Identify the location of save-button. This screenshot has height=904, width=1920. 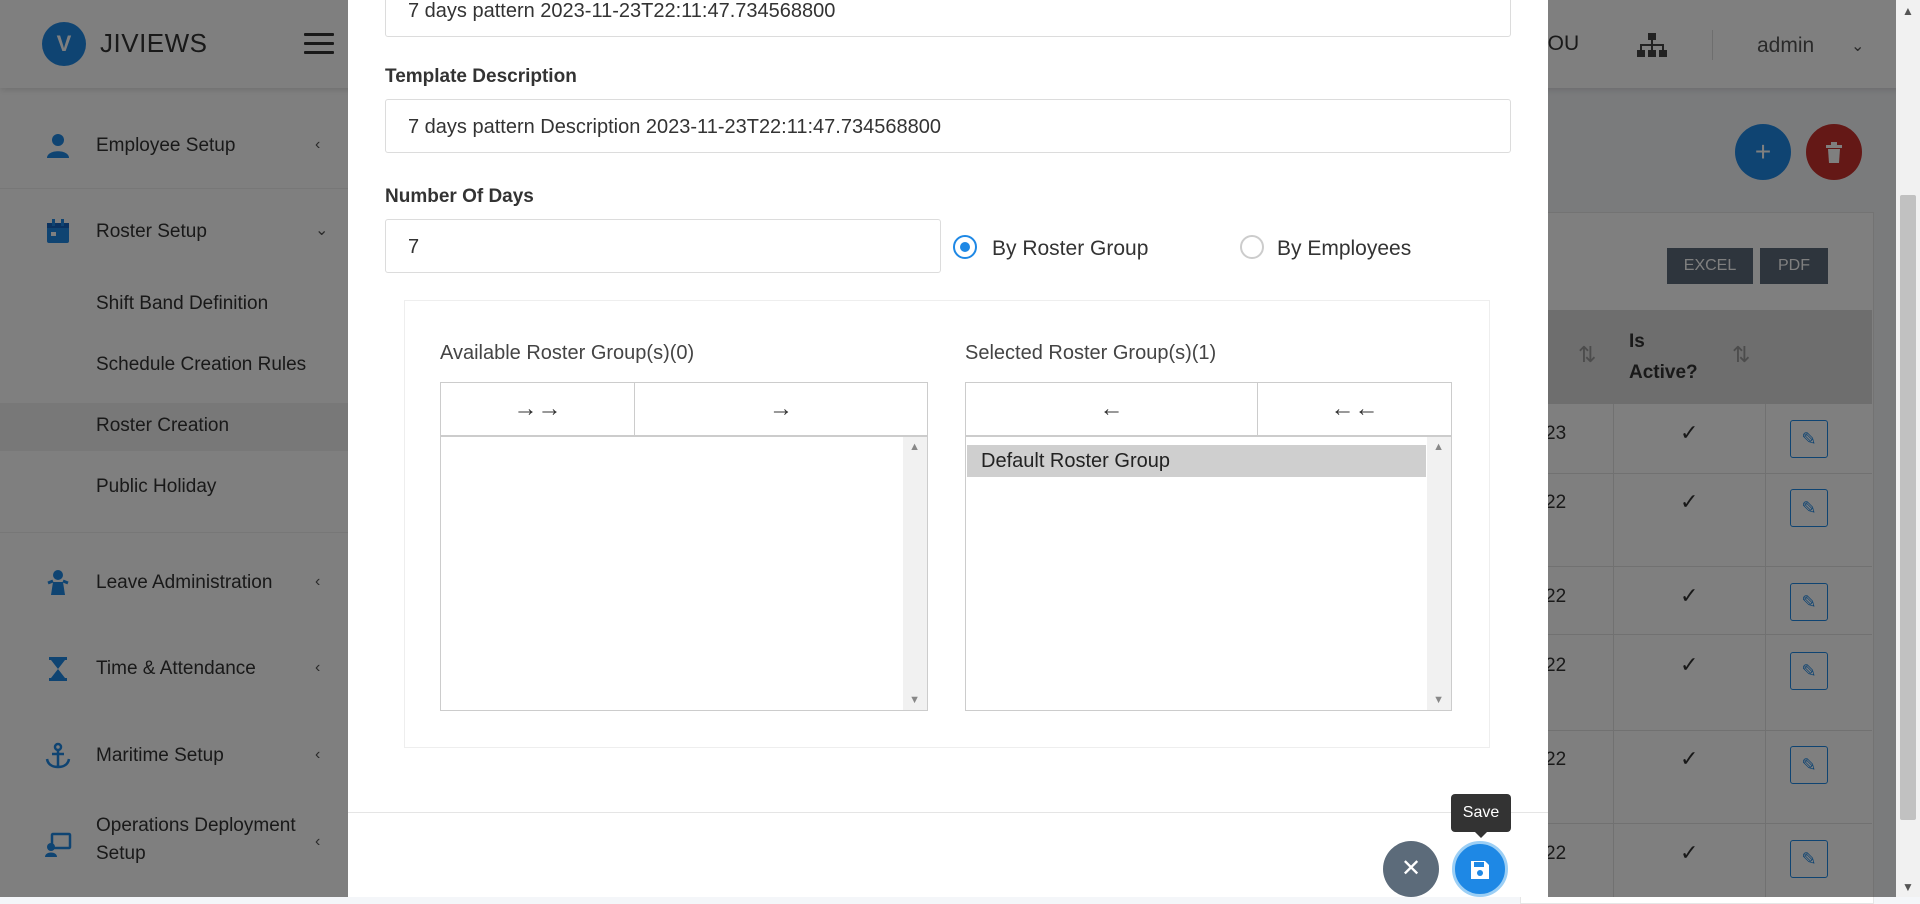
(1480, 869).